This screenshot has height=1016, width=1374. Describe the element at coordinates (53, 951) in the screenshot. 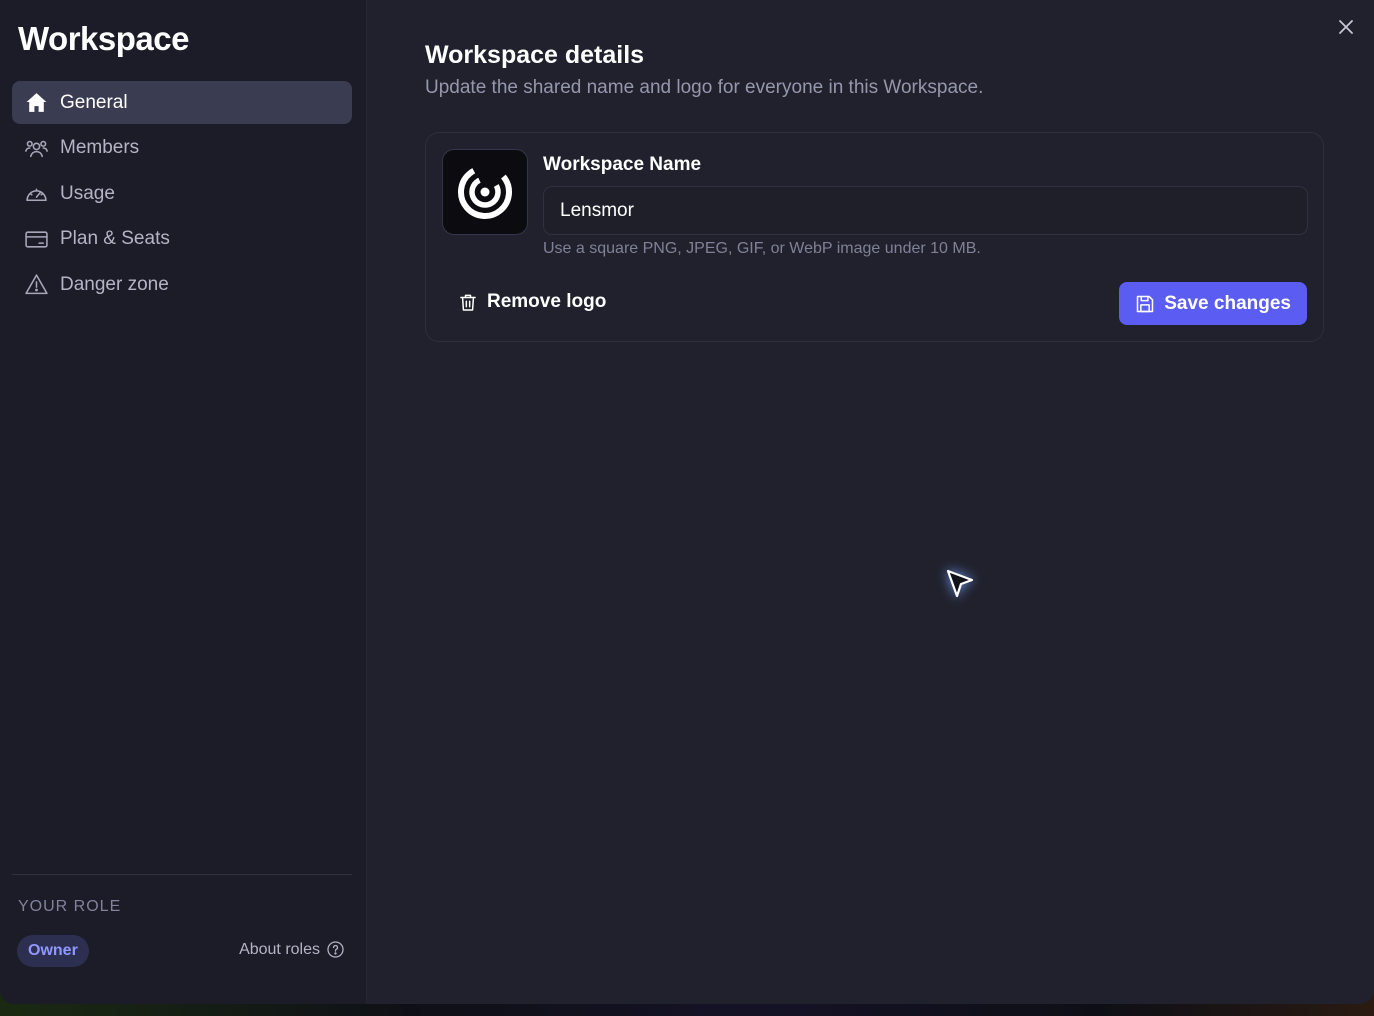

I see `role-badge: Owner` at that location.